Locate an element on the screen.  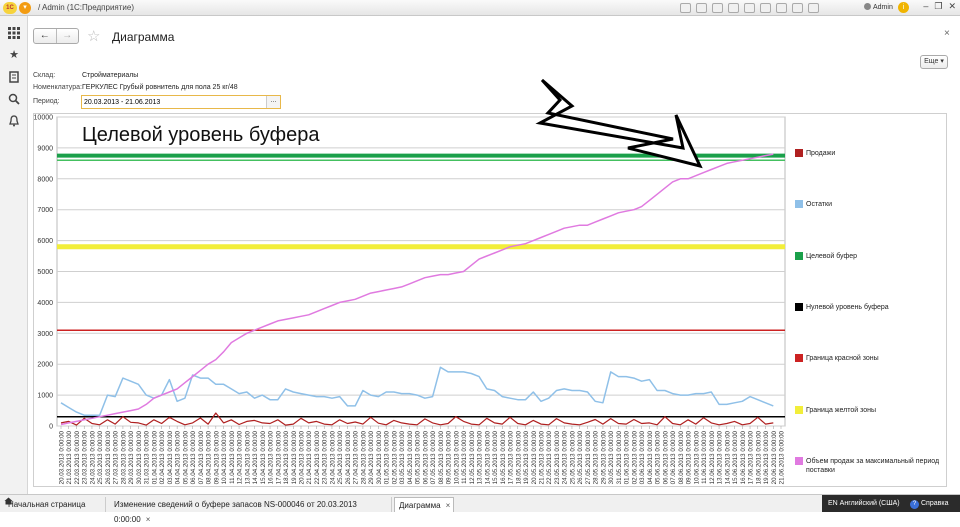
legend-label: Продажи is located at coordinates (821, 153).